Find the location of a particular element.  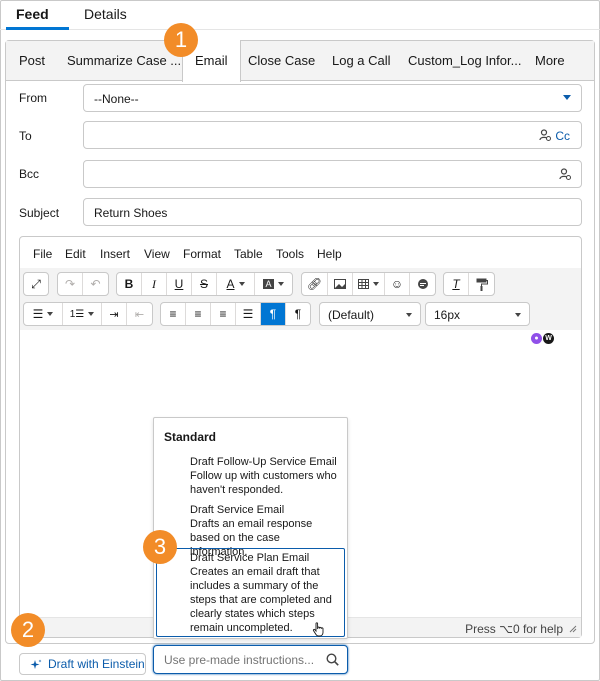

subject-label: Subject is located at coordinates (39, 213).